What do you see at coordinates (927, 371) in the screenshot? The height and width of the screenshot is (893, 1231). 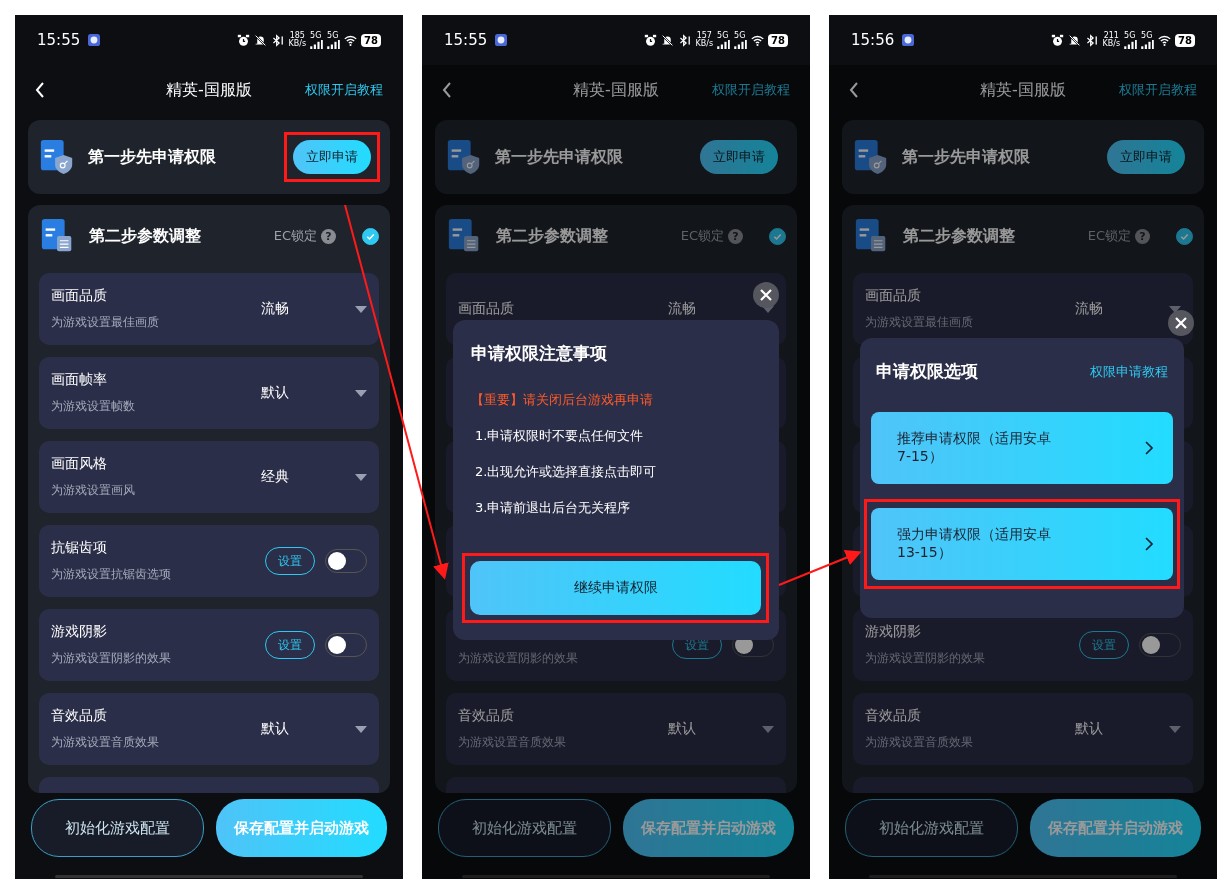 I see `dialog-title: 申请权限选项` at bounding box center [927, 371].